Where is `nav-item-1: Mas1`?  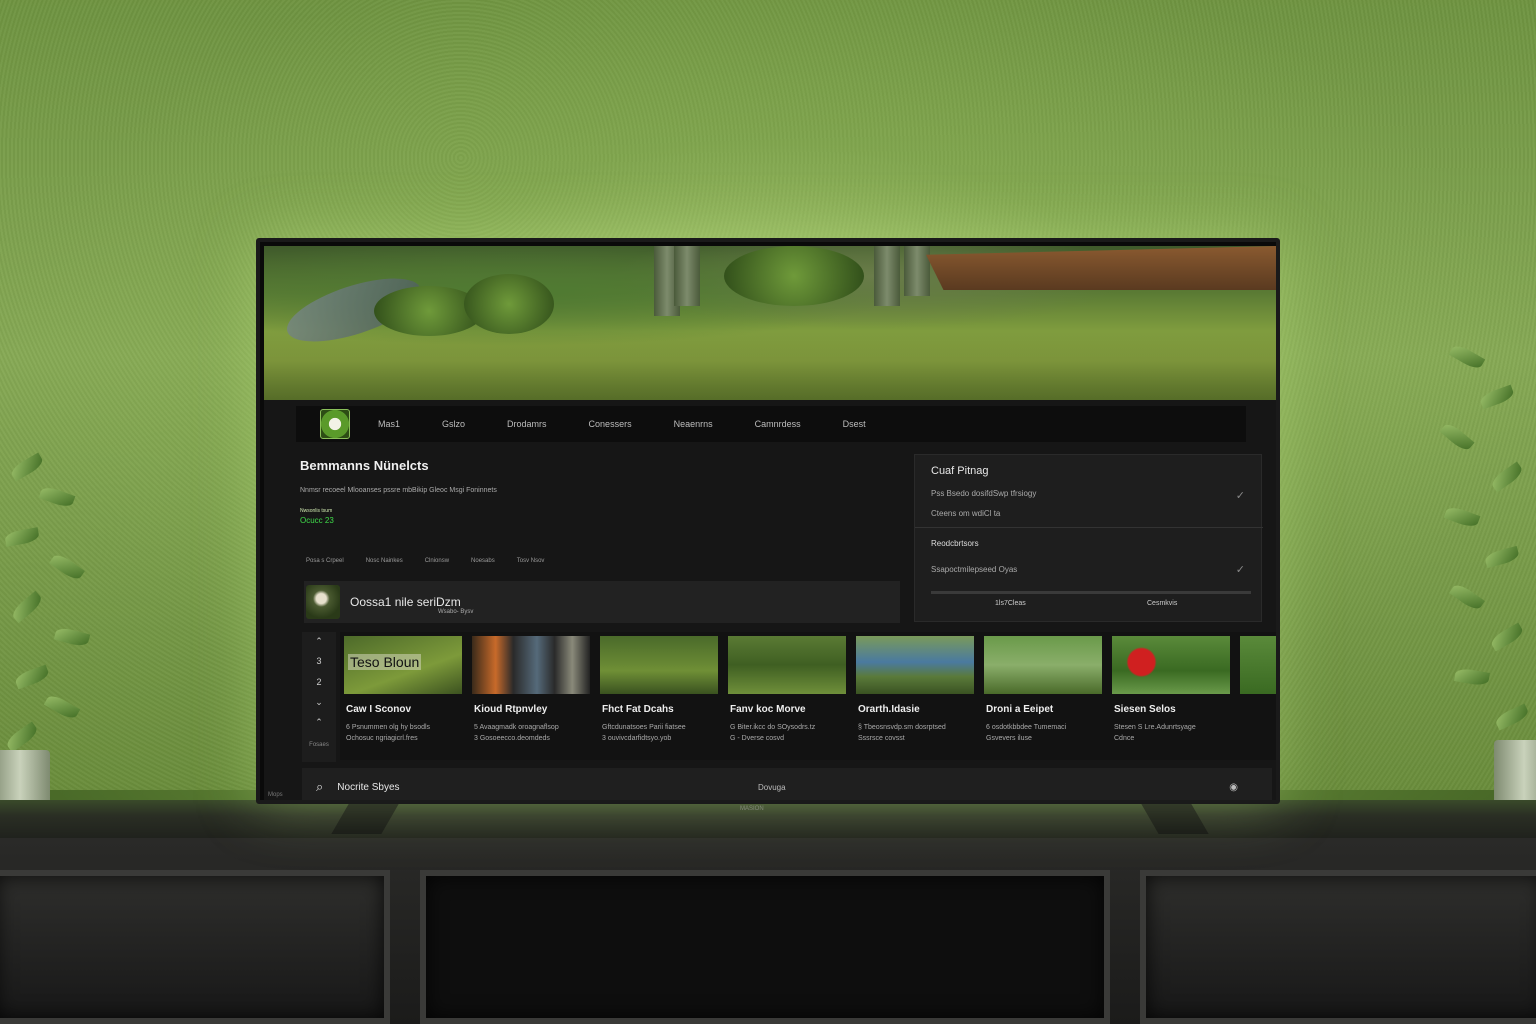 nav-item-1: Mas1 is located at coordinates (389, 424).